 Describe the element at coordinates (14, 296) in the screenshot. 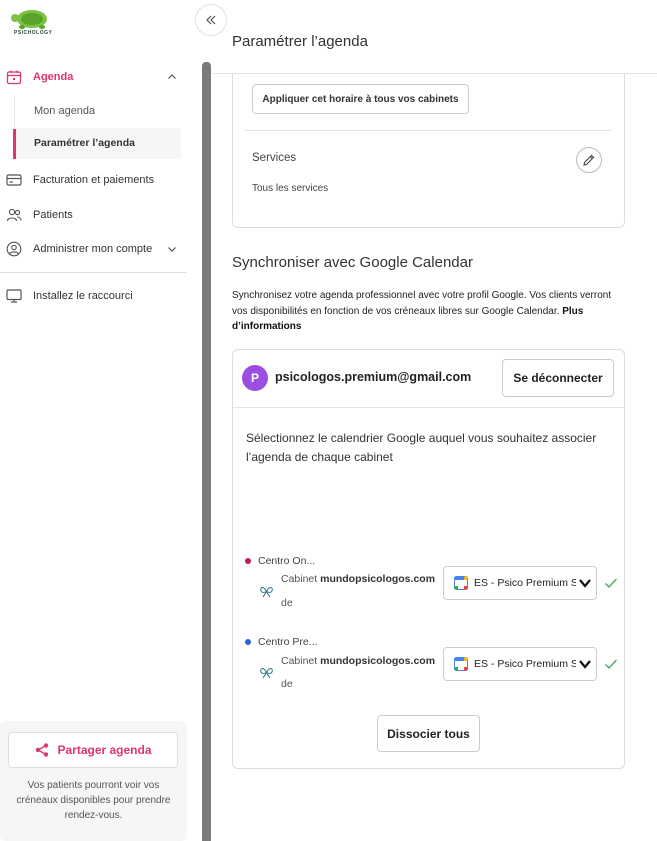

I see `monitor-icon` at that location.